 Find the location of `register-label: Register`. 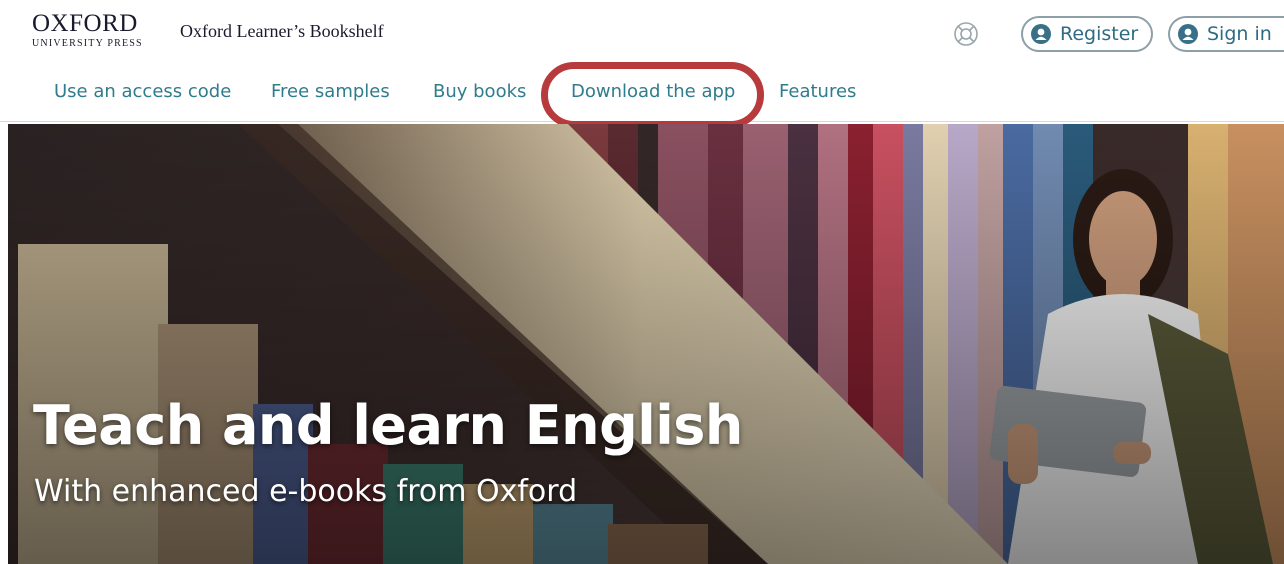

register-label: Register is located at coordinates (1099, 34).